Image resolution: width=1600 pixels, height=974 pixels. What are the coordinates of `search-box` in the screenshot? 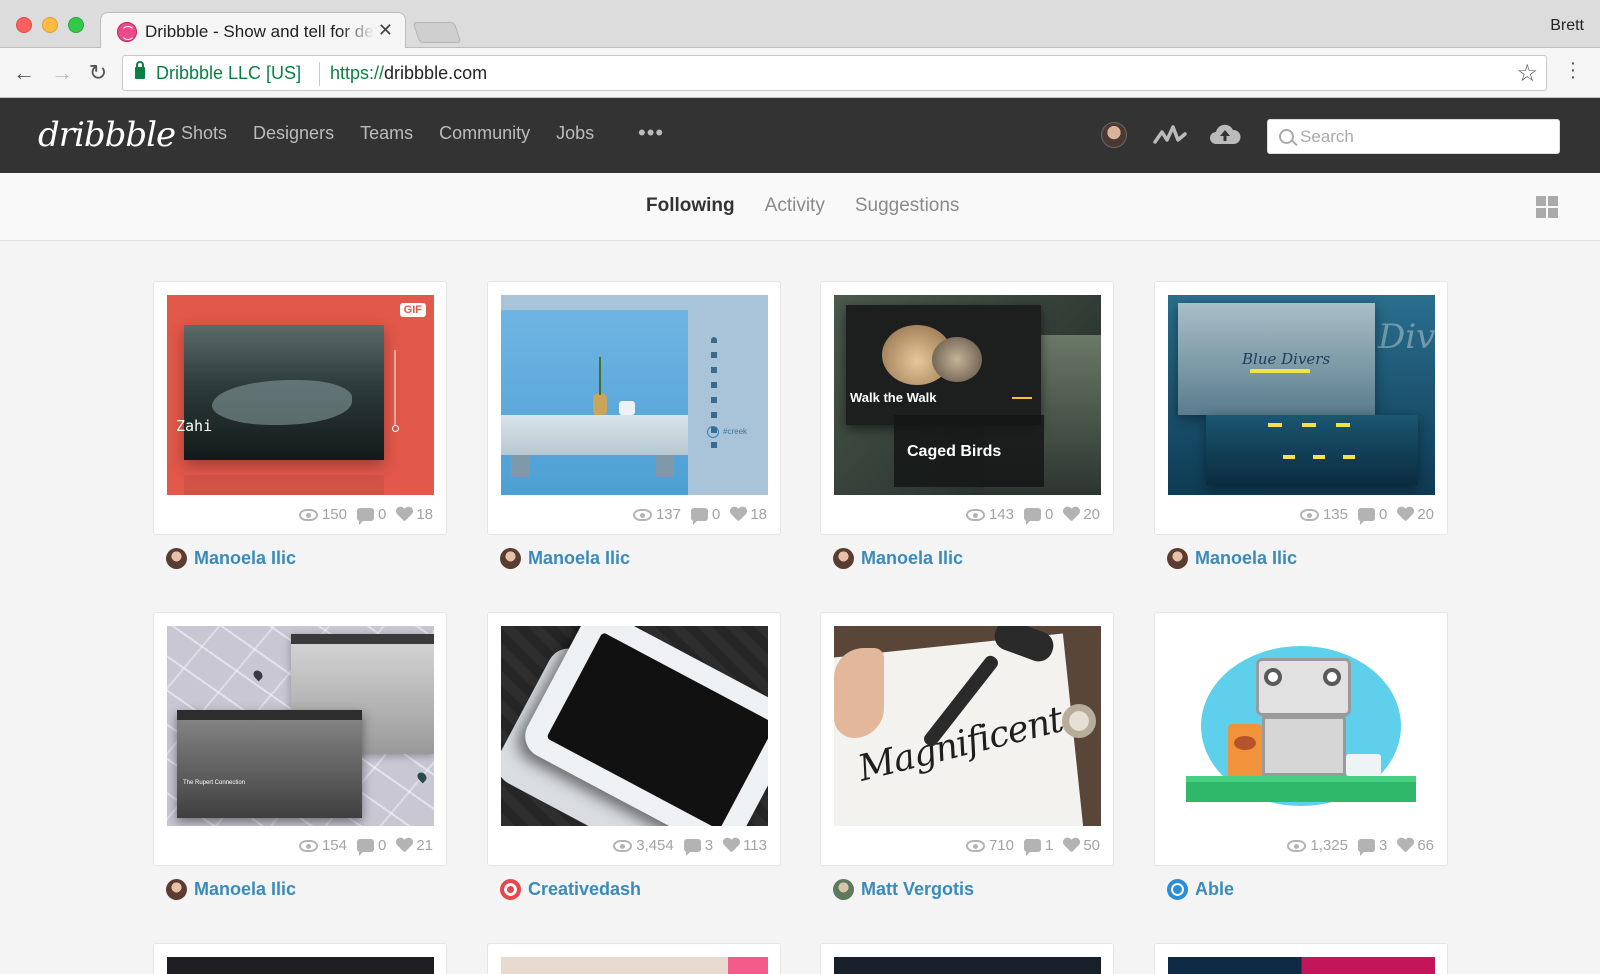 It's located at (1413, 136).